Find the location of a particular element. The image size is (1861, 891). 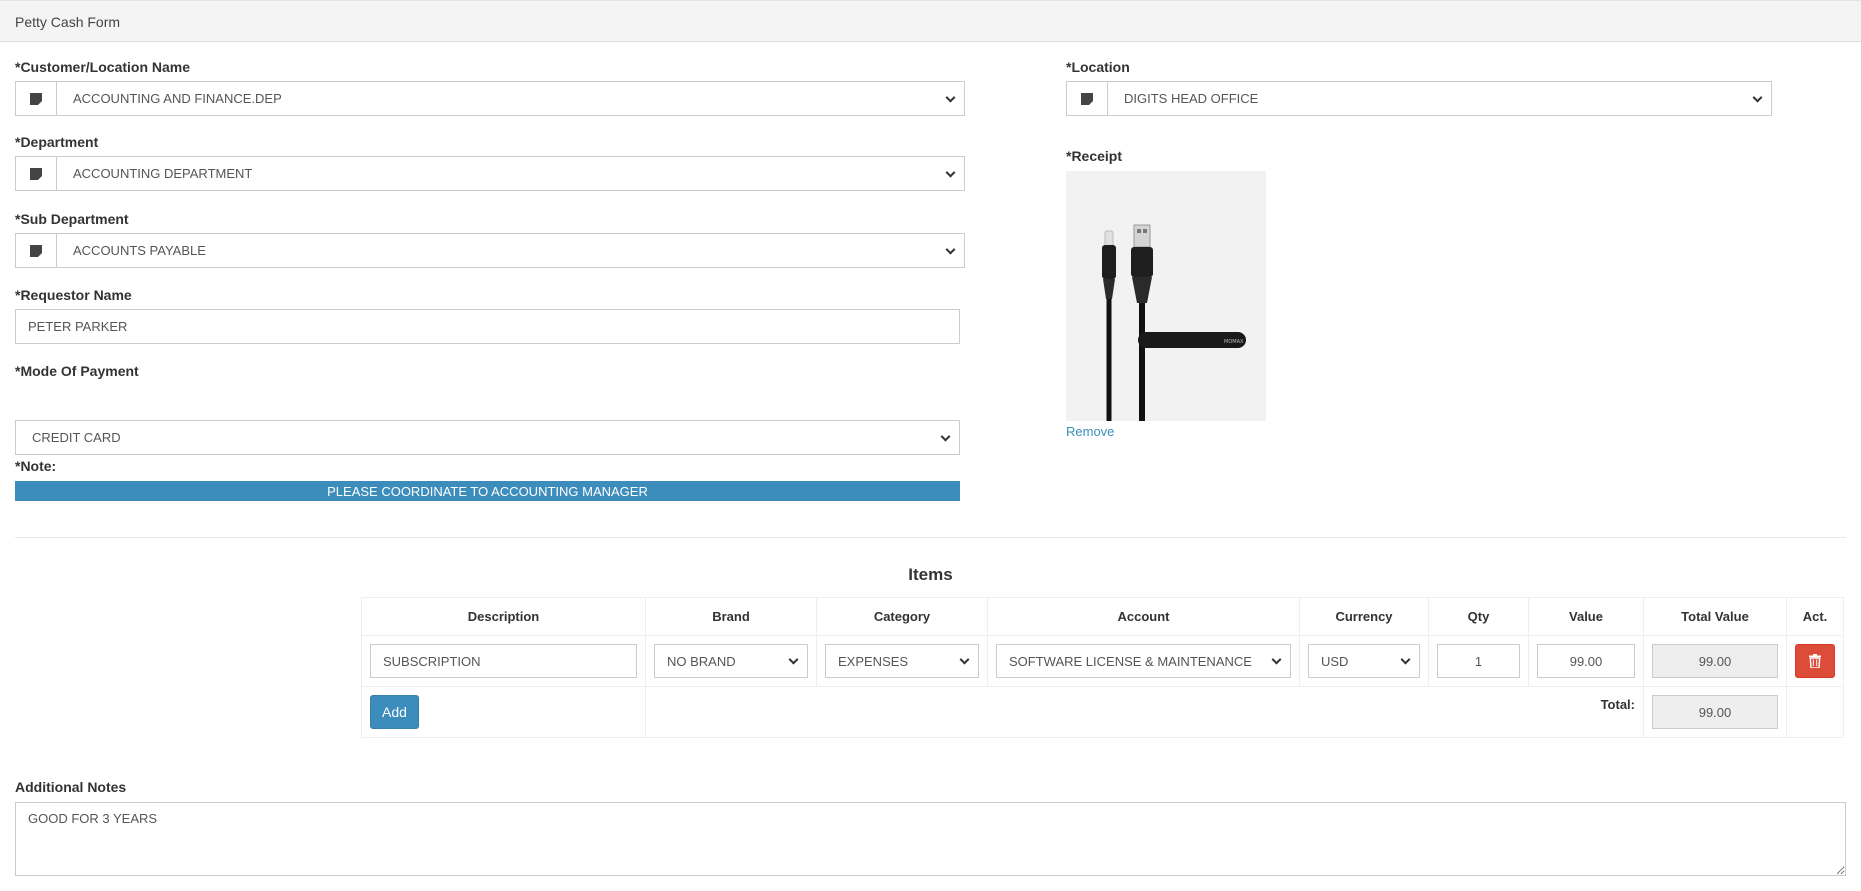

panel-header: Petty Cash Form is located at coordinates (930, 21).